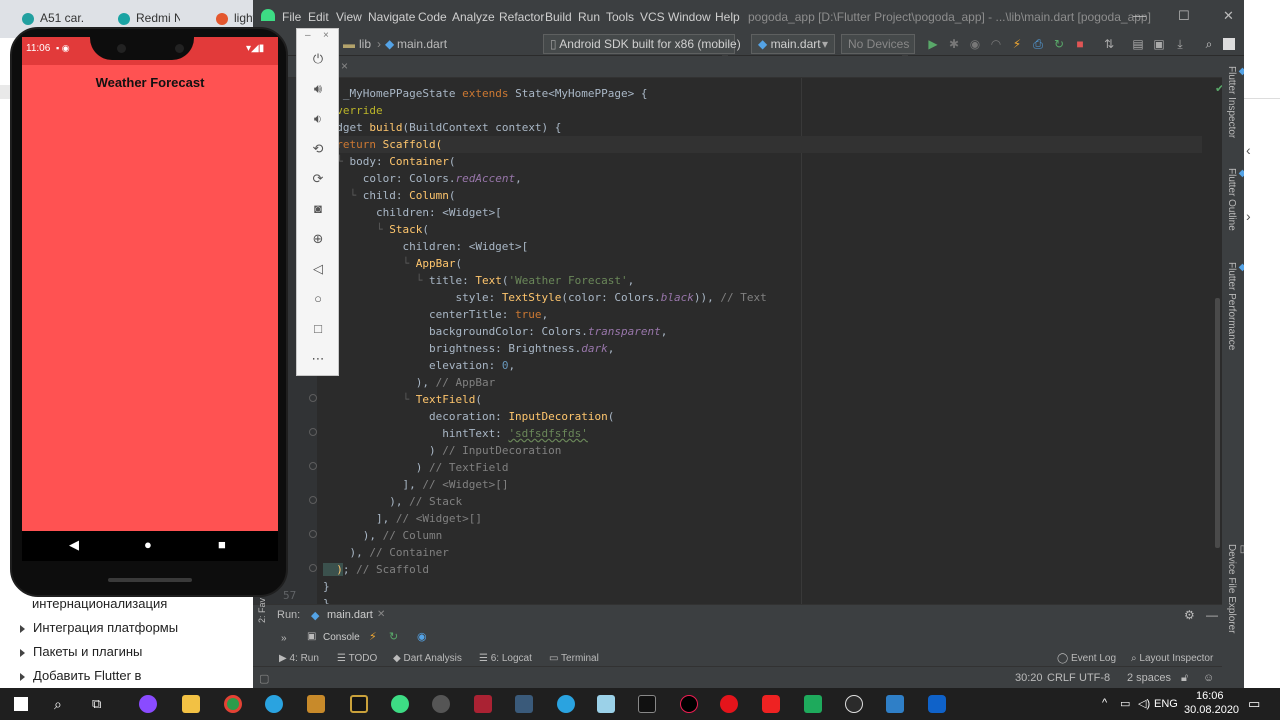  What do you see at coordinates (1094, 678) in the screenshot?
I see `file-encoding: UTF-8` at bounding box center [1094, 678].